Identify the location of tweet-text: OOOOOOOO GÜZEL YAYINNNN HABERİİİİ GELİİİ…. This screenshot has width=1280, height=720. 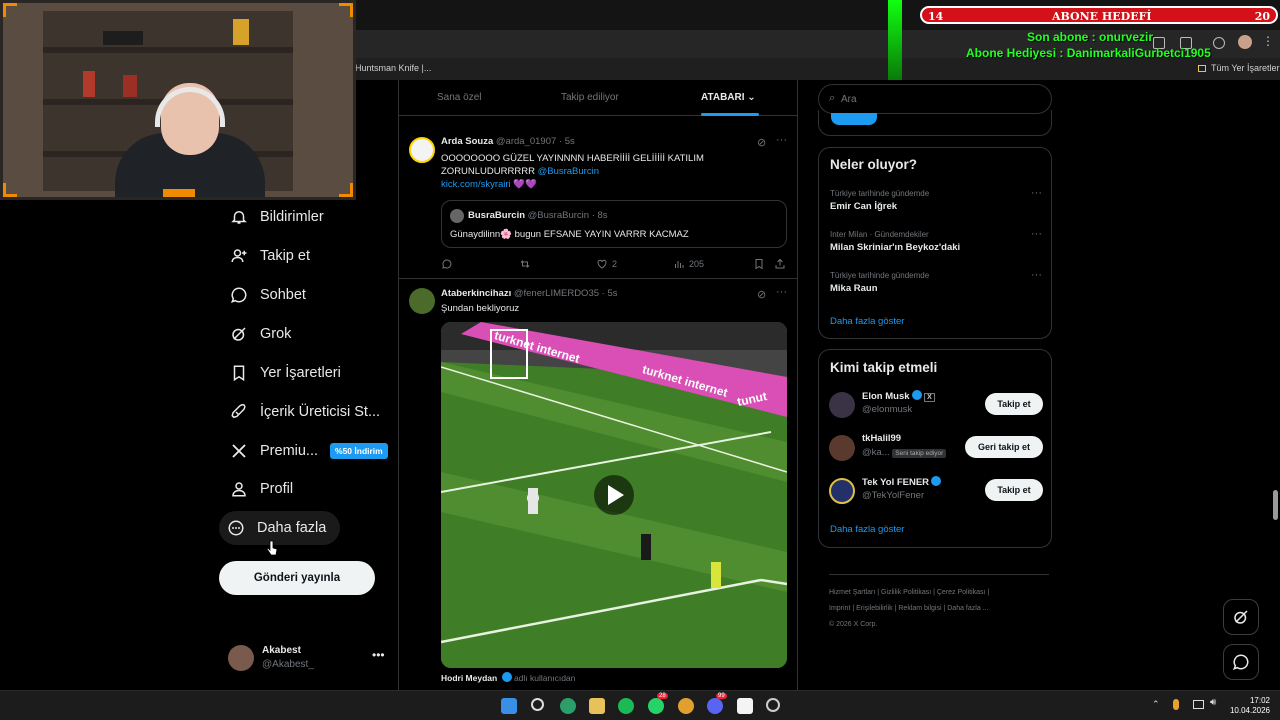
(611, 171).